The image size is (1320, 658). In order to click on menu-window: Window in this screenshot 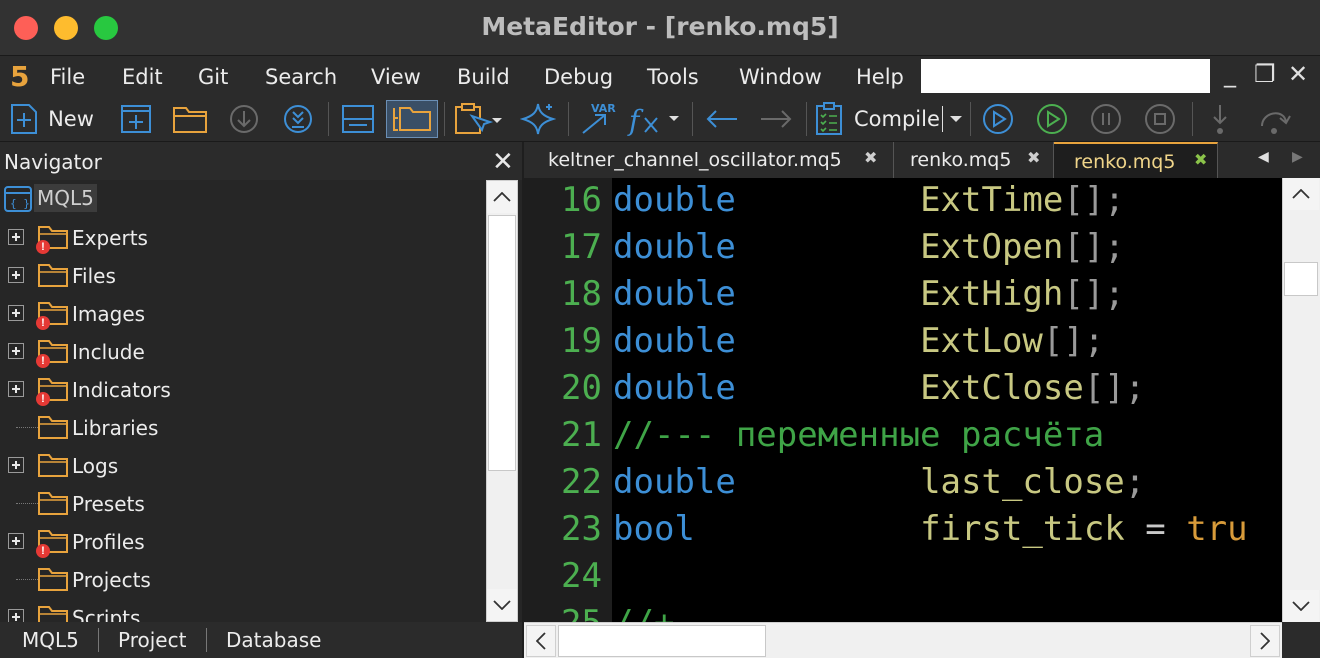, I will do `click(780, 77)`.